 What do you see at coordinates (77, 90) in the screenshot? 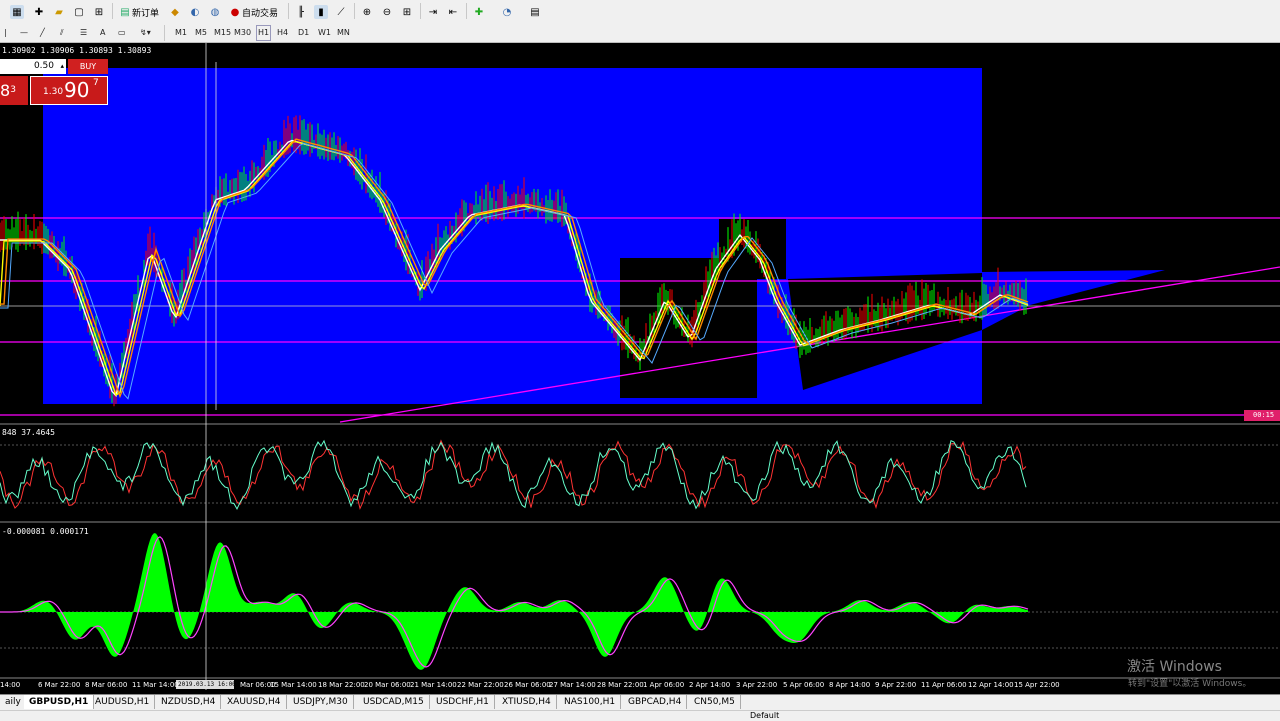
I see `buy-price-big: 90` at bounding box center [77, 90].